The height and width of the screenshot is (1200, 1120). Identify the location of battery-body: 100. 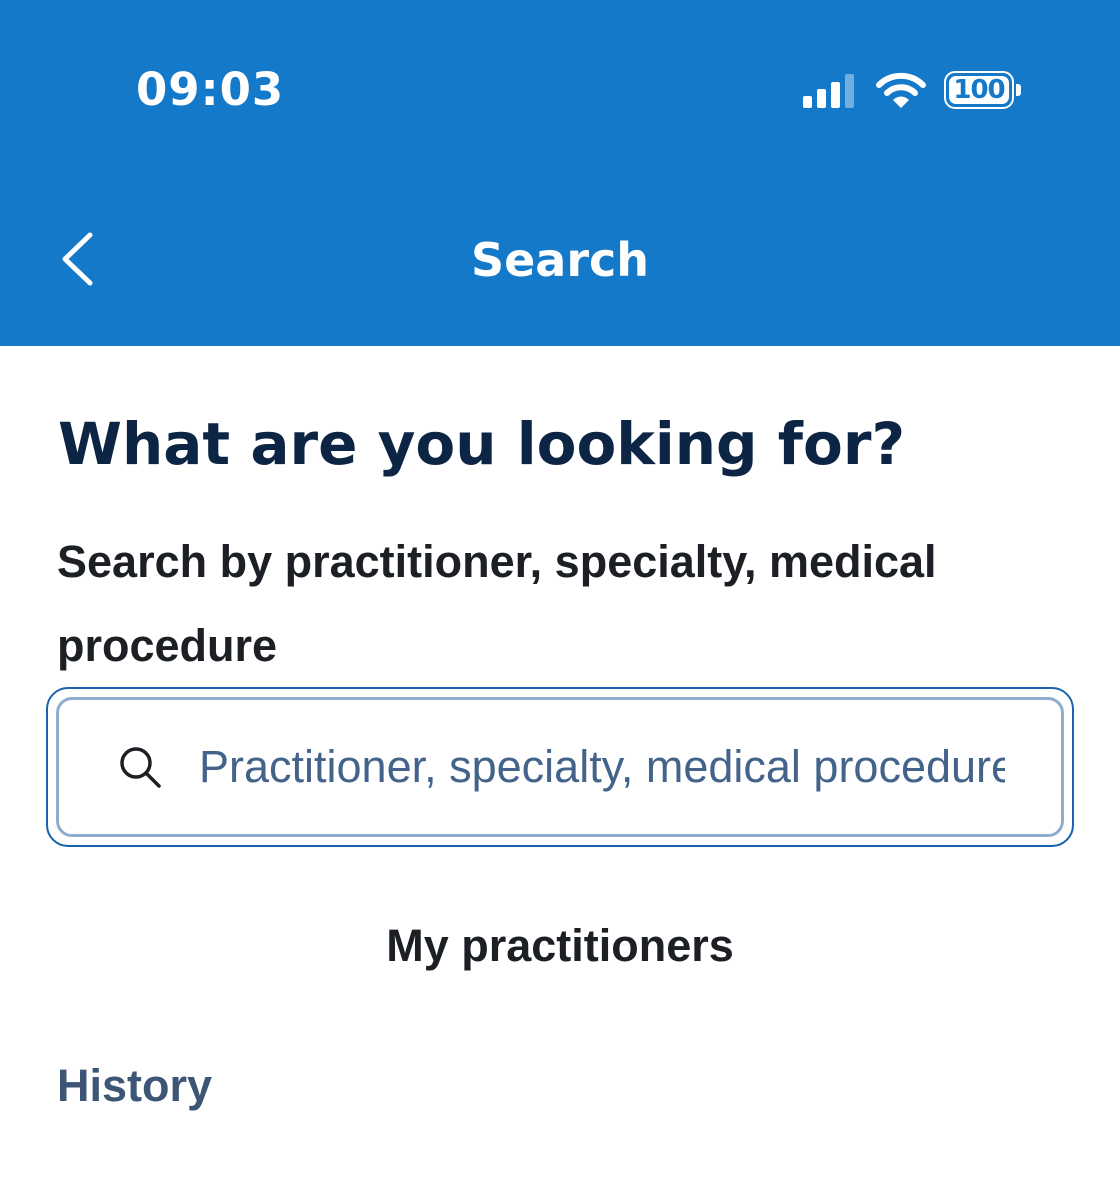
(979, 90).